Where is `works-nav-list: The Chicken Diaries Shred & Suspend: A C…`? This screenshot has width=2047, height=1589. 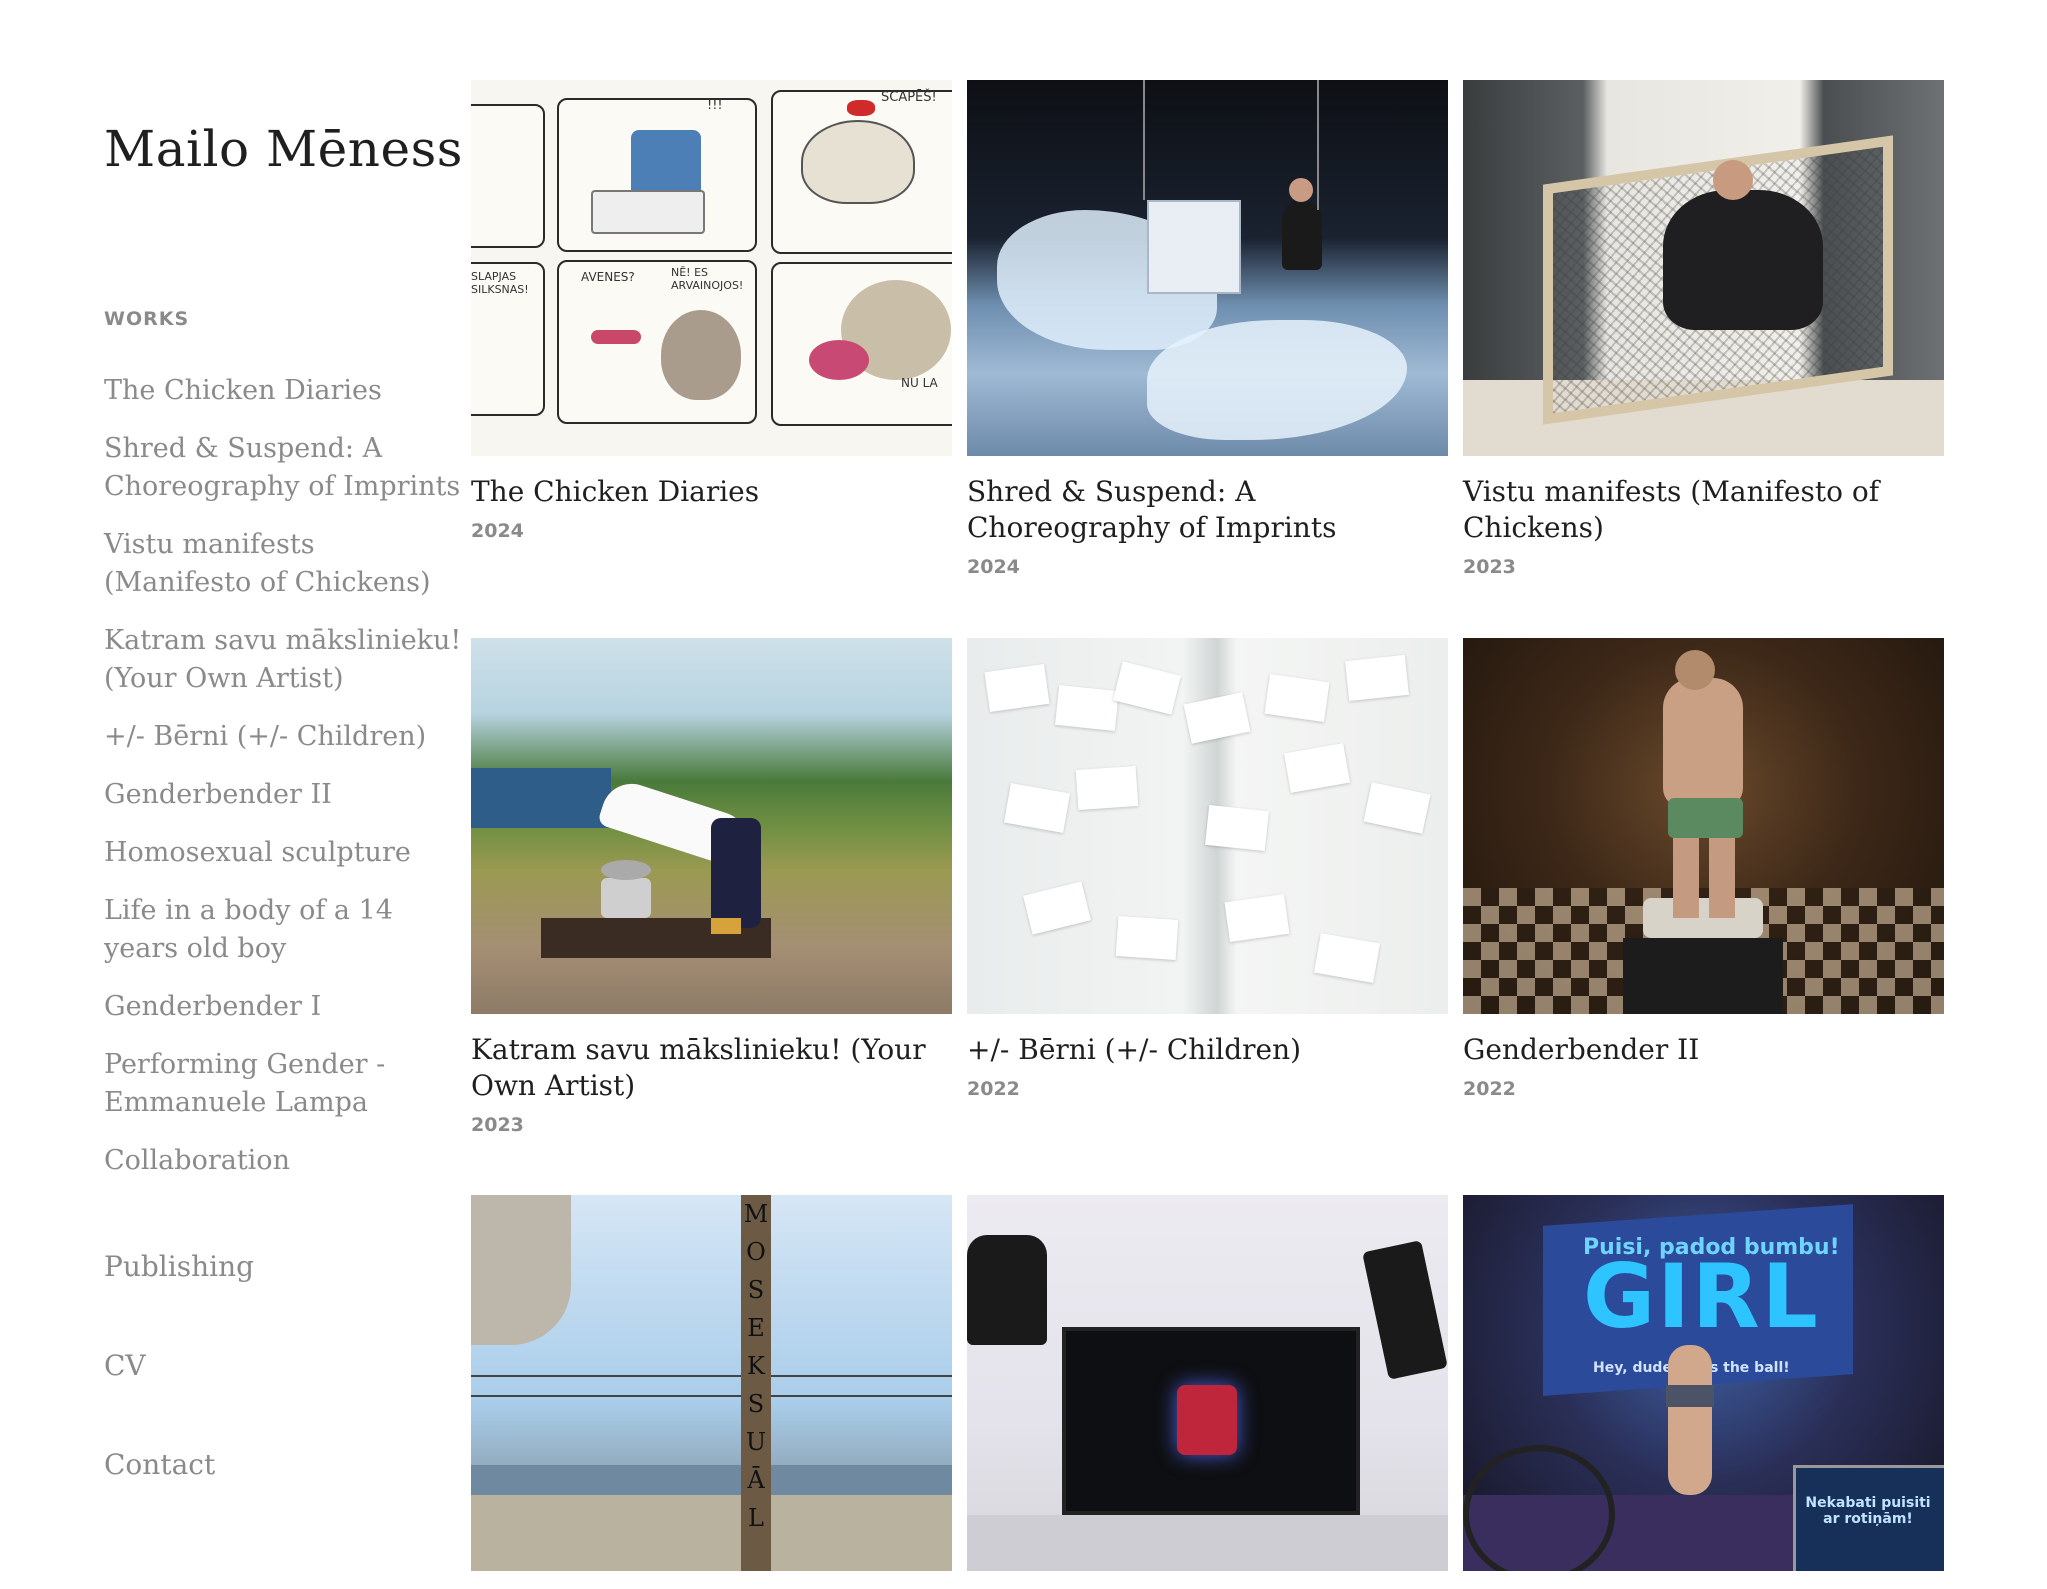
works-nav-list: The Chicken Diaries Shred & Suspend: A C… is located at coordinates (284, 786).